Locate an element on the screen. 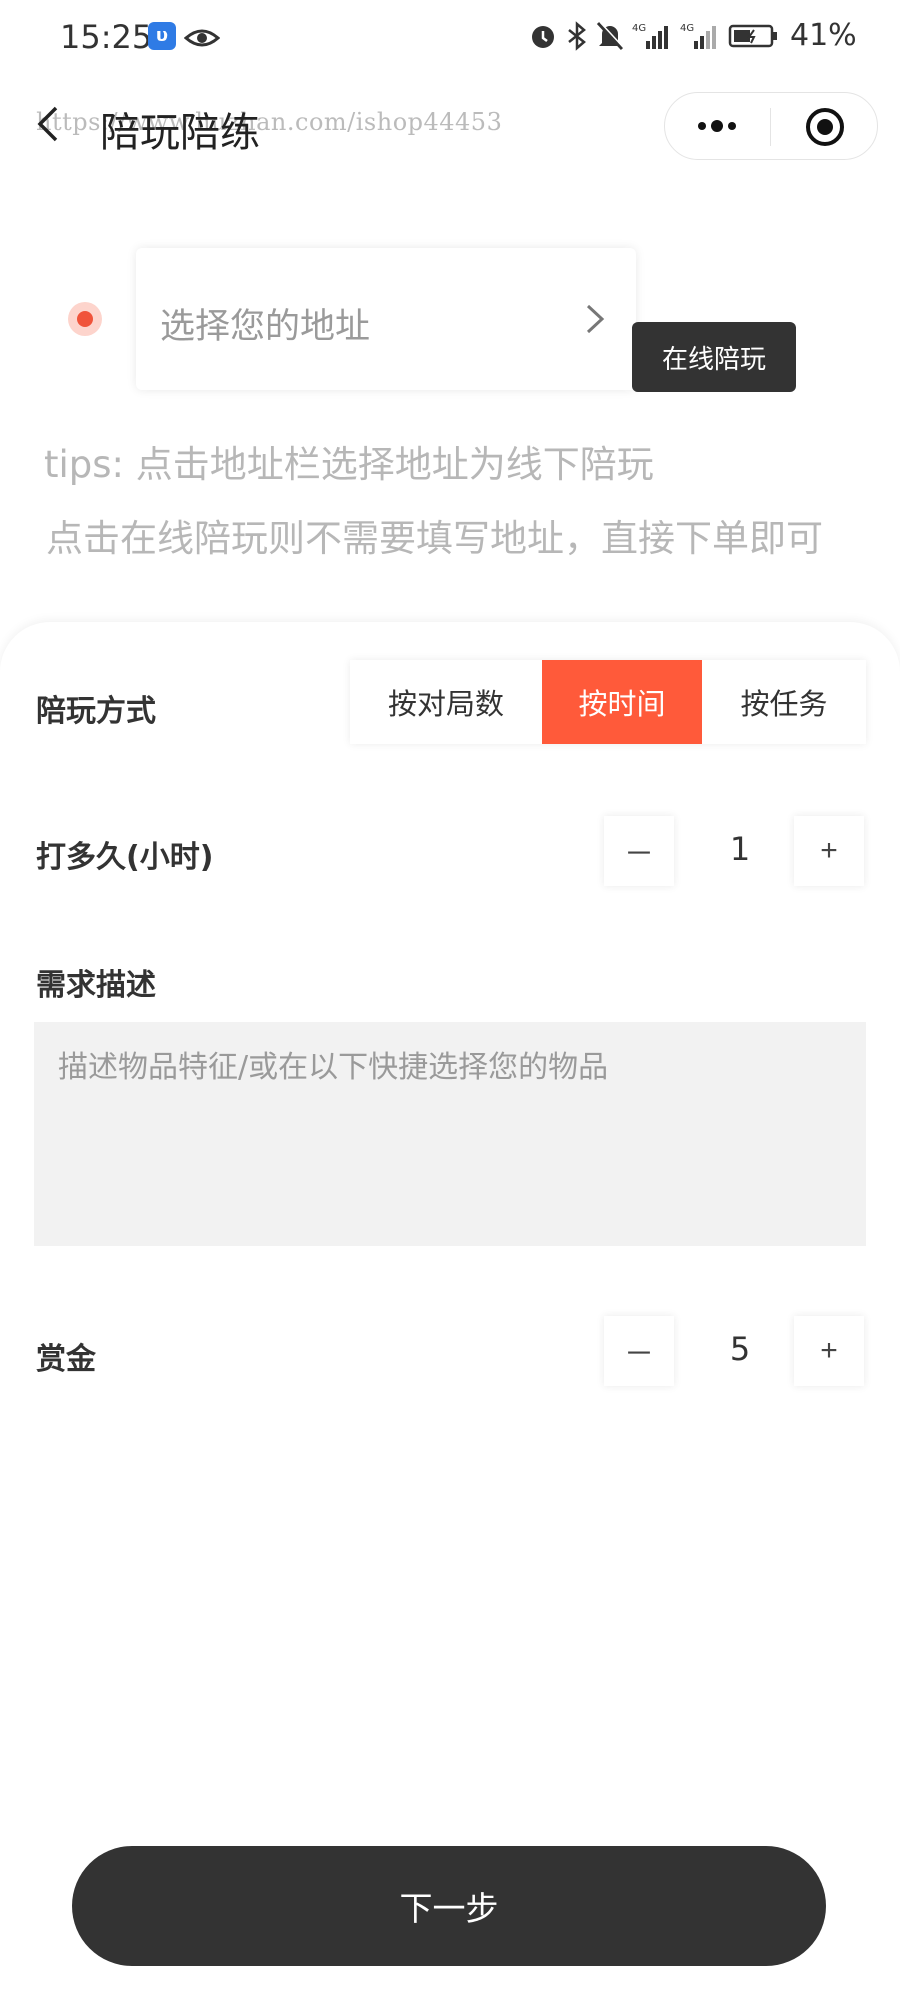  chevron-right-icon is located at coordinates (595, 319).